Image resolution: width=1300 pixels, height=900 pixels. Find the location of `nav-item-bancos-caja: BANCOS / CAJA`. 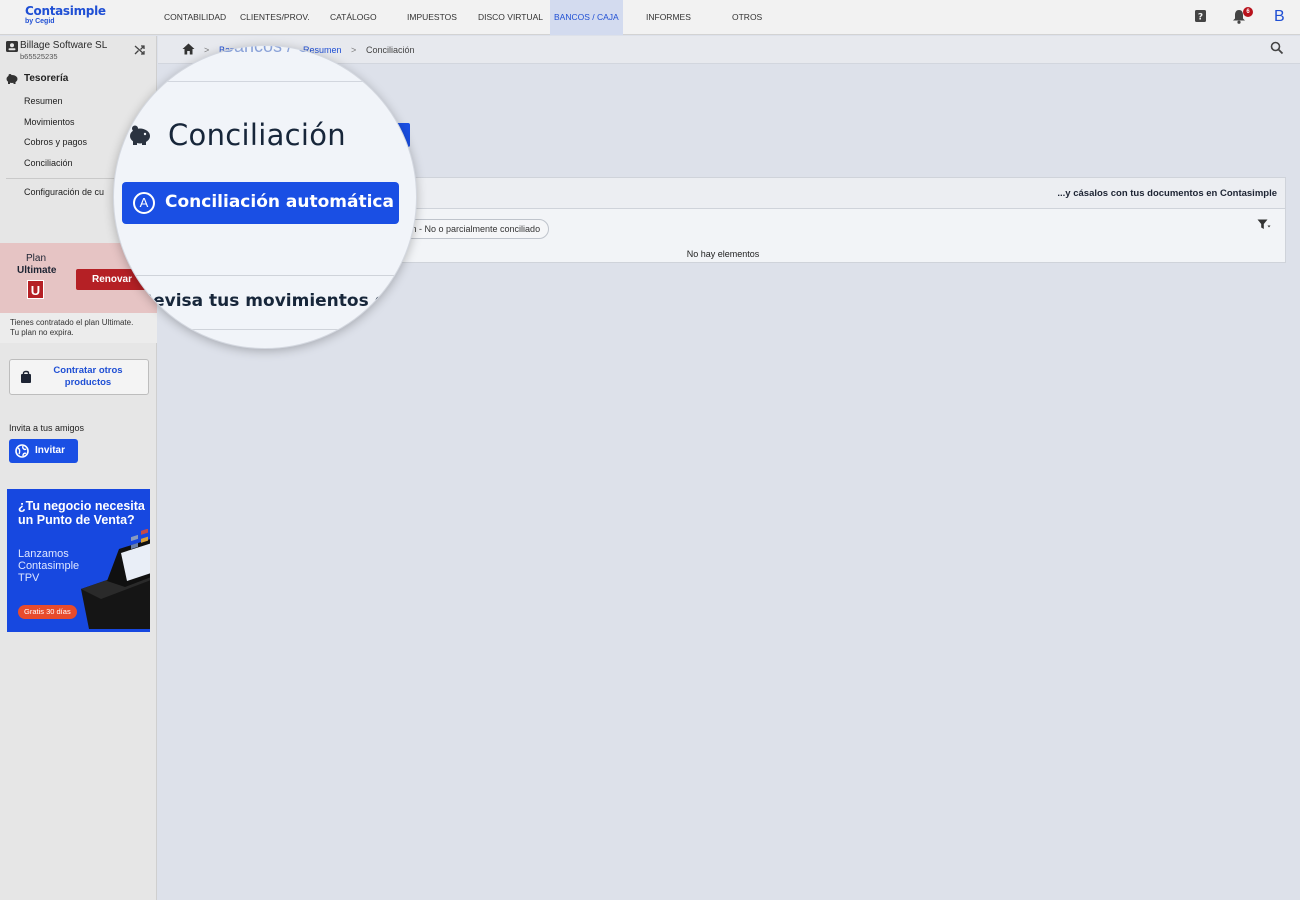

nav-item-bancos-caja: BANCOS / CAJA is located at coordinates (586, 17).